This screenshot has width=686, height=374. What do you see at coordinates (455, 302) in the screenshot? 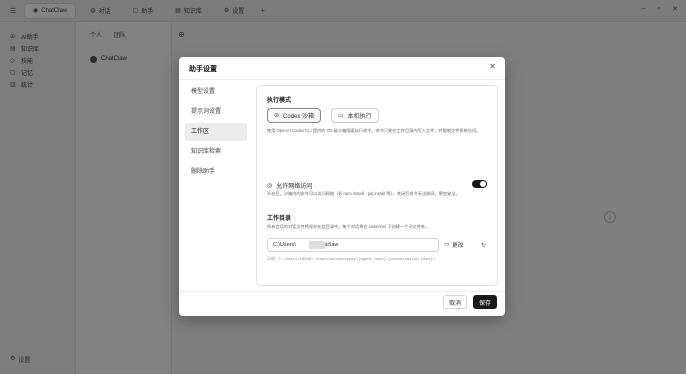
I see `cancel-button: 取消` at bounding box center [455, 302].